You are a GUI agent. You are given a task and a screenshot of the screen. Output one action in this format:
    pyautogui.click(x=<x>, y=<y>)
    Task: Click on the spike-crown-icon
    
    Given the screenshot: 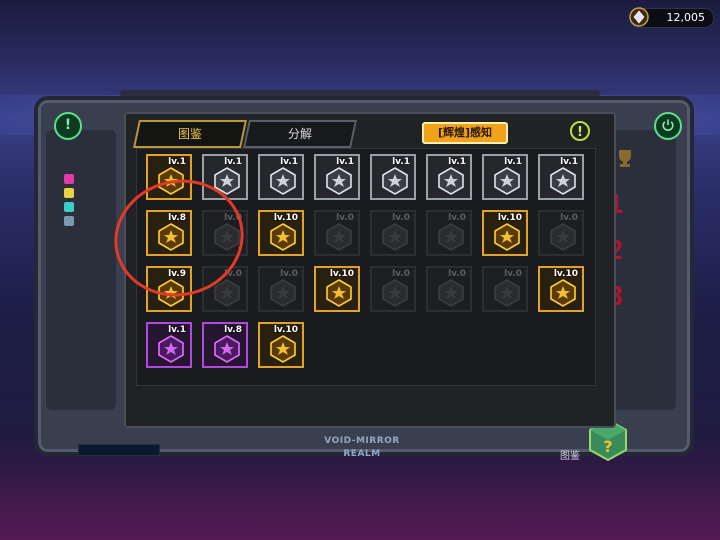 What is the action you would take?
    pyautogui.click(x=451, y=237)
    